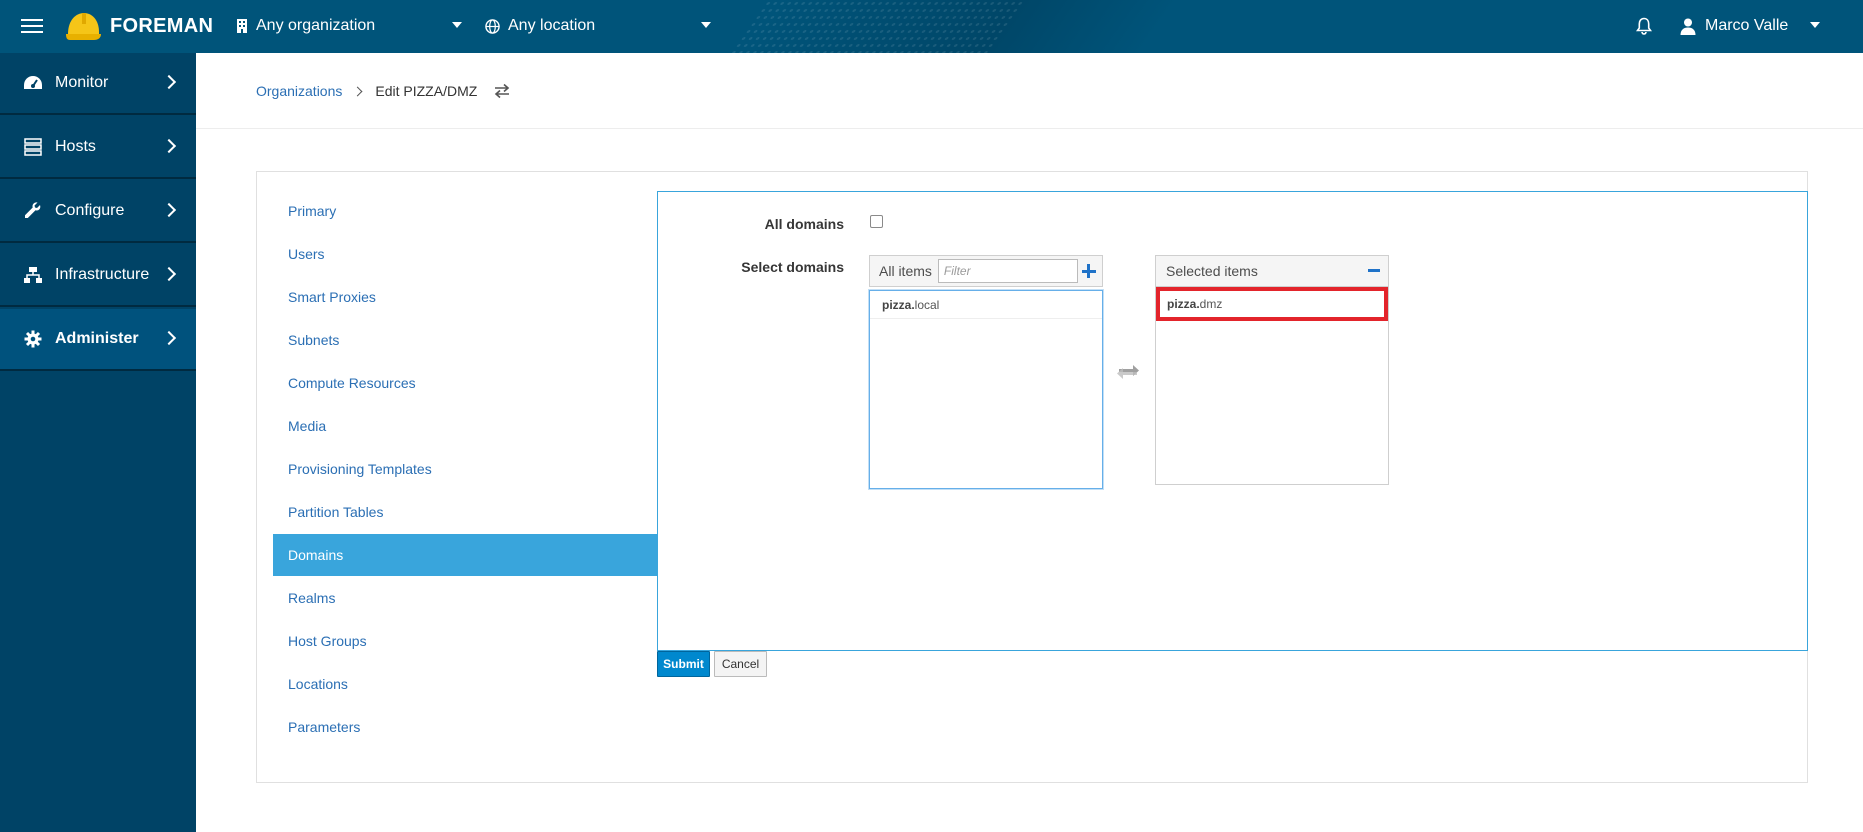 This screenshot has width=1863, height=832. What do you see at coordinates (1211, 304) in the screenshot?
I see `domain-suffix: dmz` at bounding box center [1211, 304].